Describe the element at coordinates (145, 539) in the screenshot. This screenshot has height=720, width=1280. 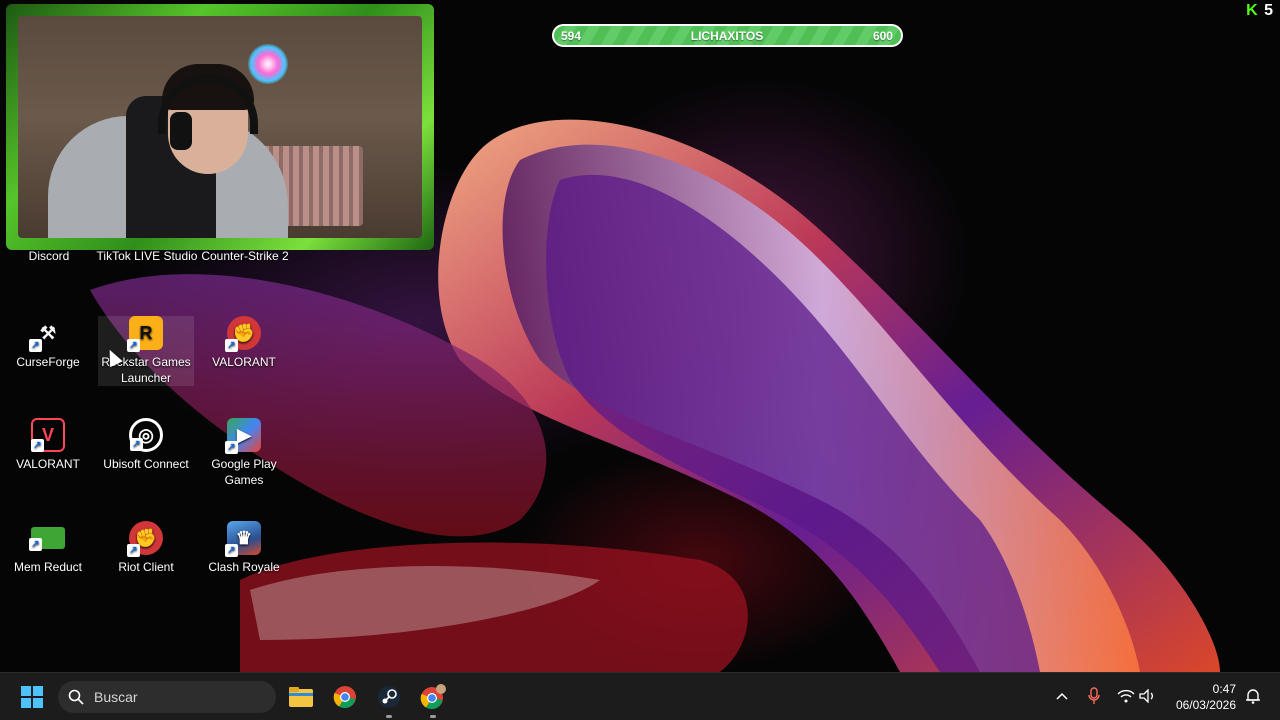
I see `riot-client-icon: ✊ ↗` at that location.